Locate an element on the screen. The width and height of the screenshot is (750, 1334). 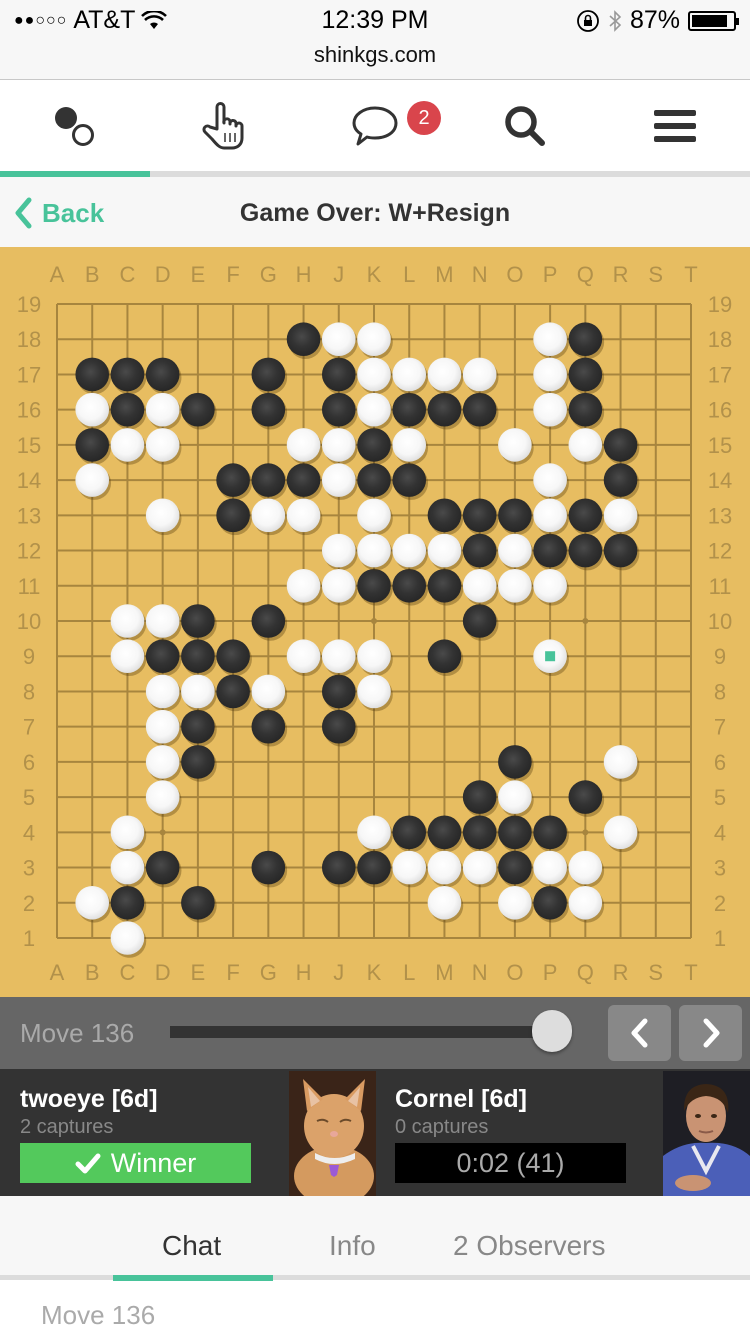
black-stone-O6 is located at coordinates (515, 762).